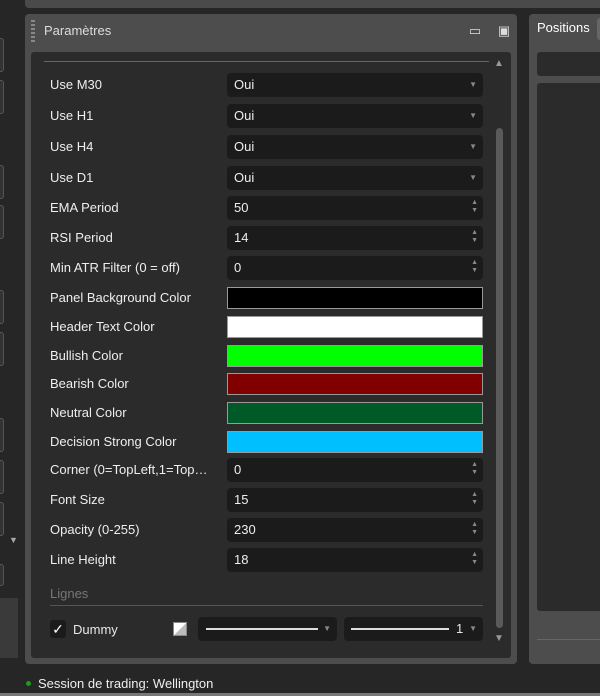  Describe the element at coordinates (504, 31) in the screenshot. I see `save-icon: ▣` at that location.